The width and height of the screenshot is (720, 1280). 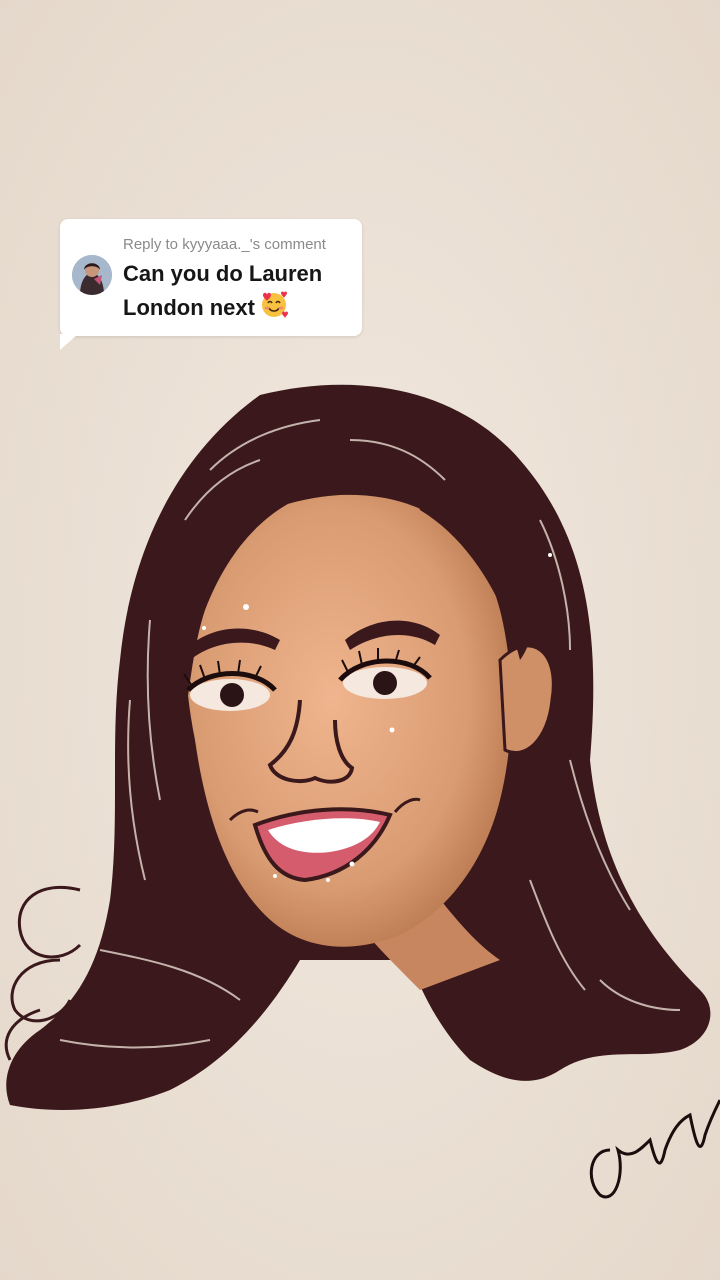 I want to click on smiling-face-with-hearts-icon, so click(x=274, y=308).